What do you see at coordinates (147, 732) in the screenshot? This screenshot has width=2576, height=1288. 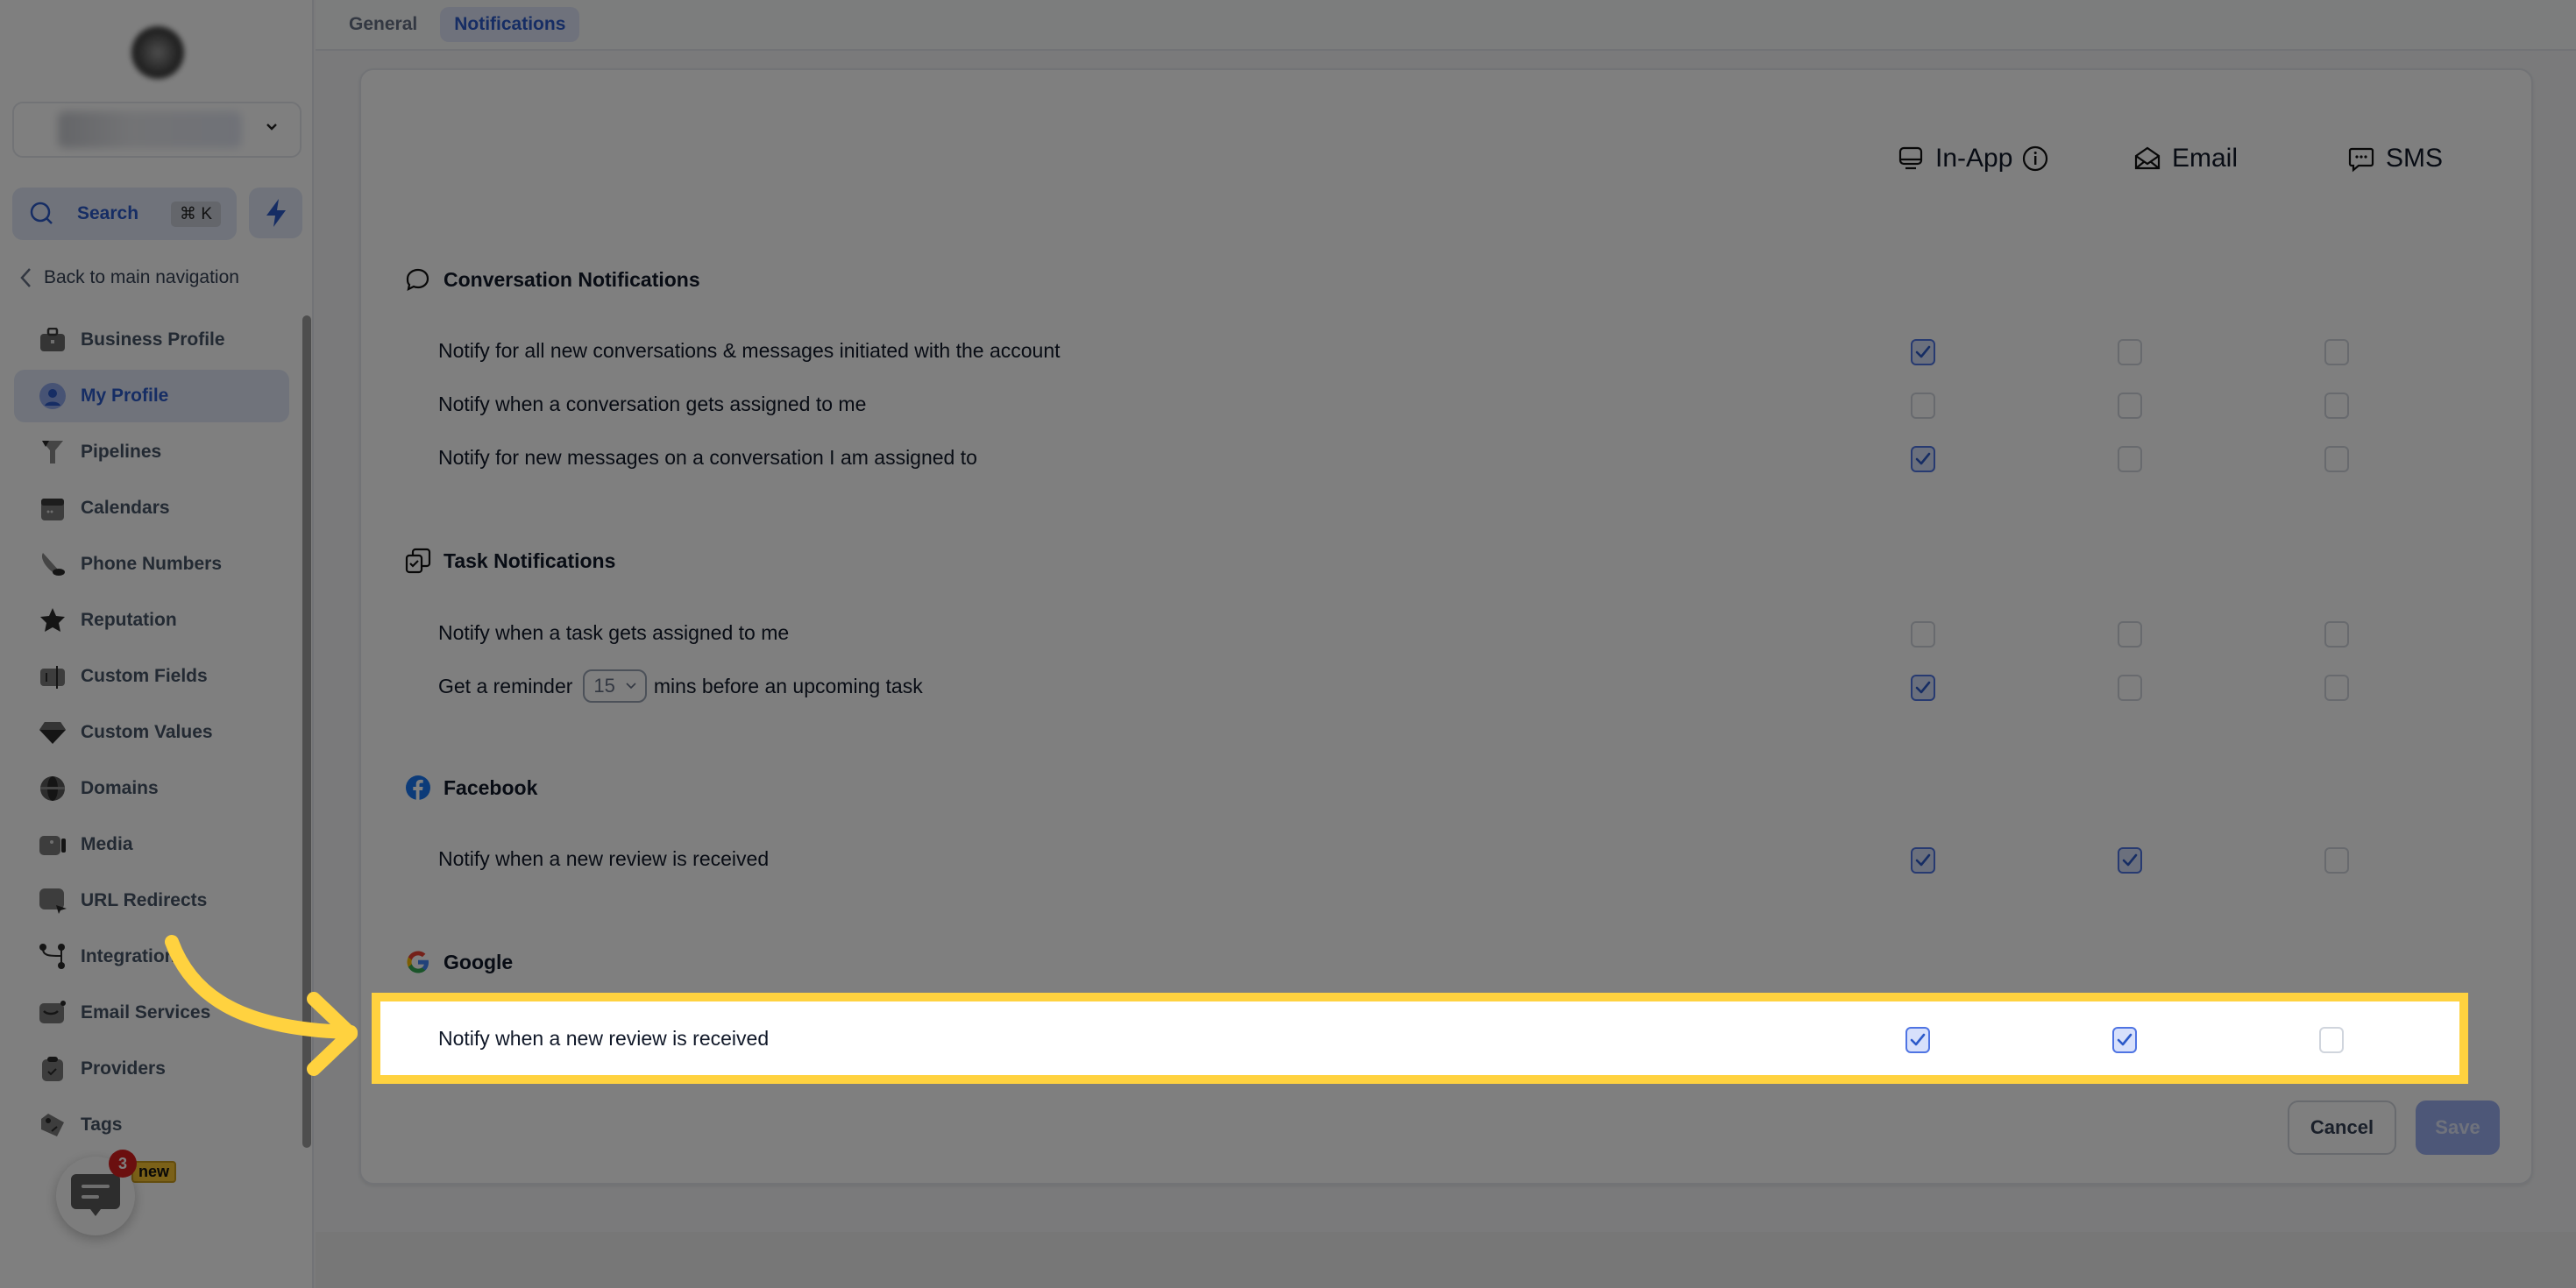 I see `nav-label: Custom Values` at bounding box center [147, 732].